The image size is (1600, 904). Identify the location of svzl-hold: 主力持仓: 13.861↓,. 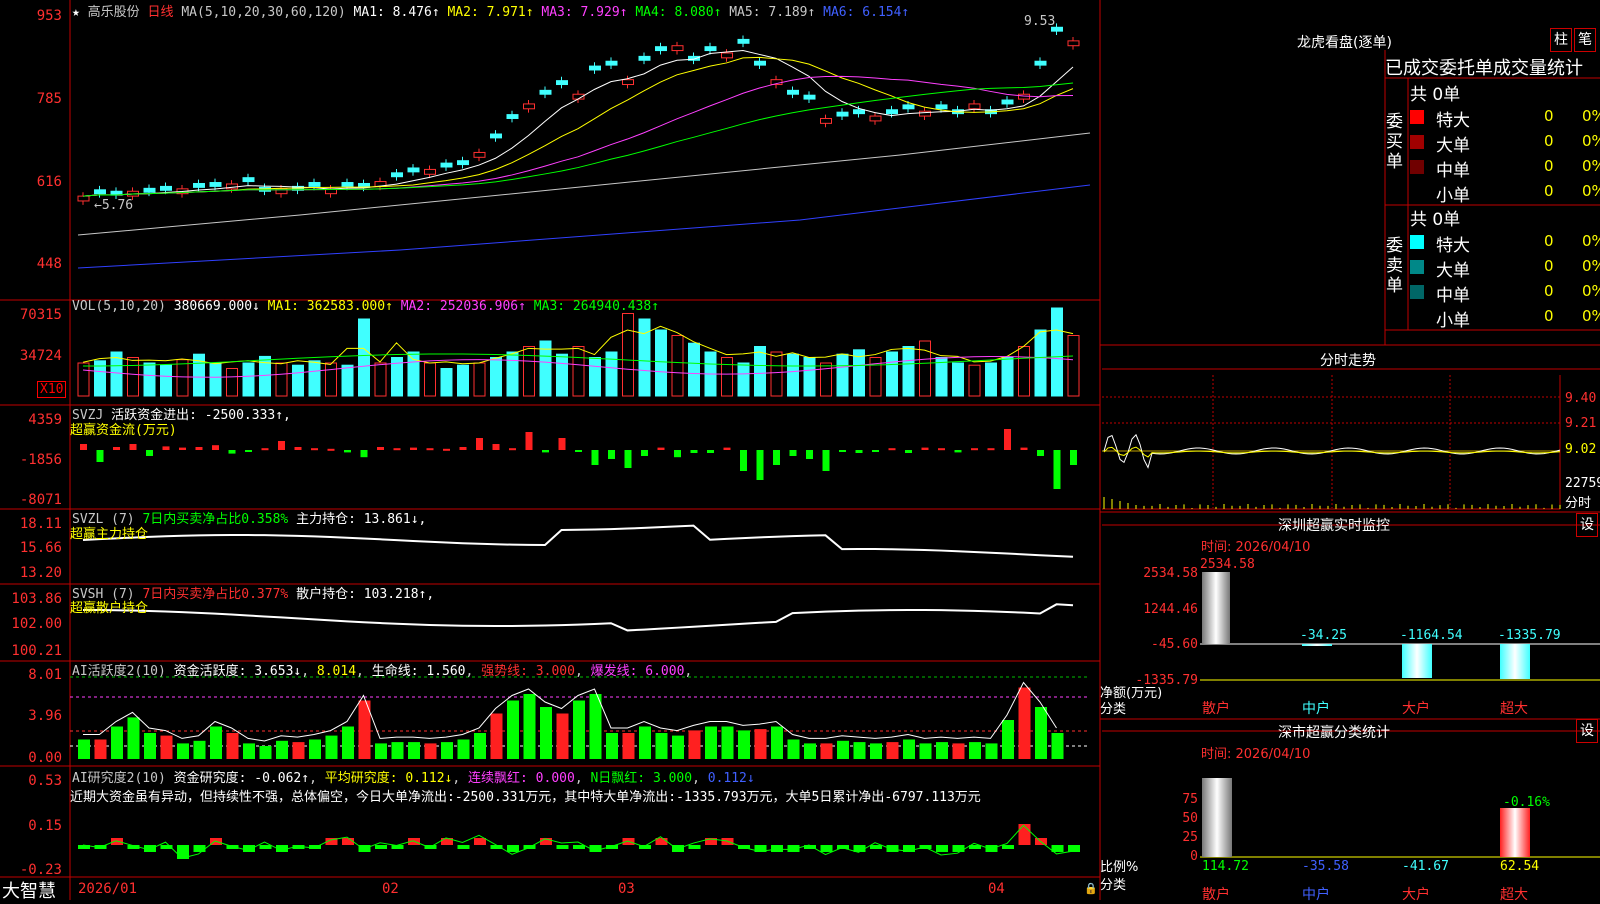
(361, 519).